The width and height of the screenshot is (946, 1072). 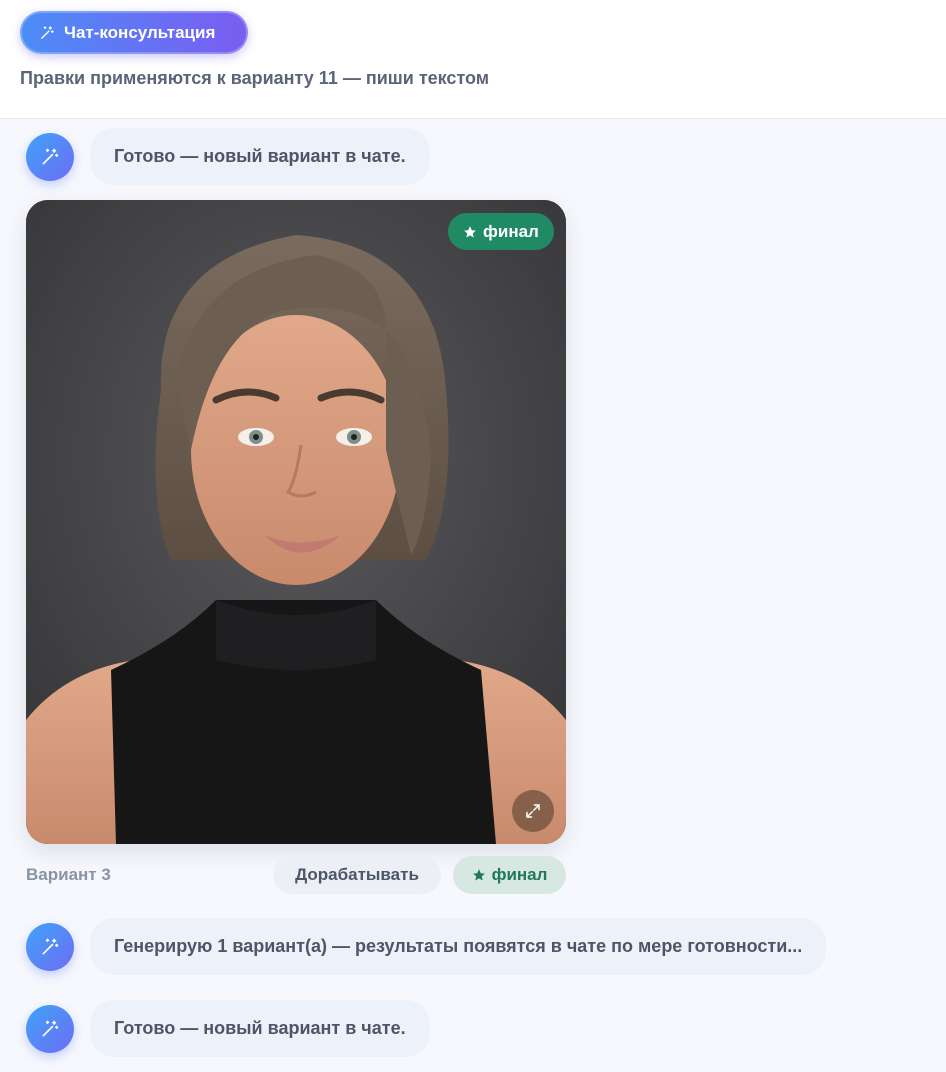 What do you see at coordinates (511, 231) in the screenshot?
I see `final-badge-label: финал` at bounding box center [511, 231].